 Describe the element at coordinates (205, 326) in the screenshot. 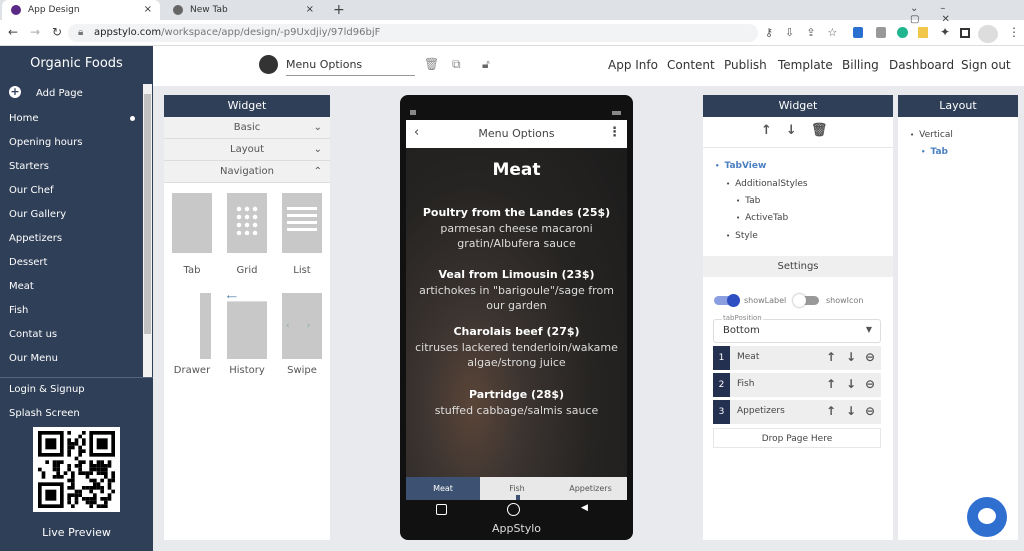

I see `widget-drawer` at that location.